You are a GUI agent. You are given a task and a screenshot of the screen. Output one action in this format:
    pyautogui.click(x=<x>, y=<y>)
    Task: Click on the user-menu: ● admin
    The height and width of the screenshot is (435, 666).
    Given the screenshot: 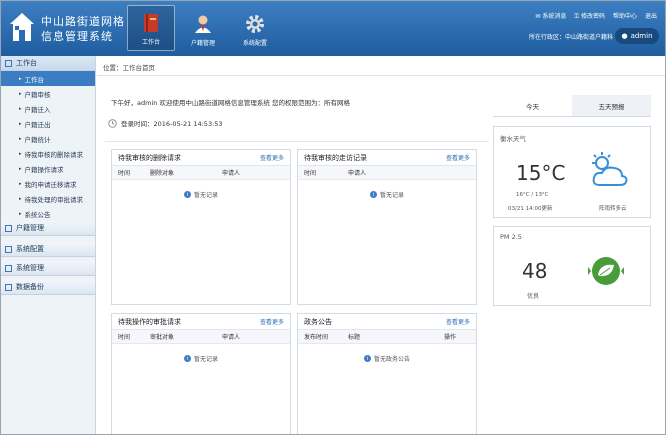 What is the action you would take?
    pyautogui.click(x=637, y=36)
    